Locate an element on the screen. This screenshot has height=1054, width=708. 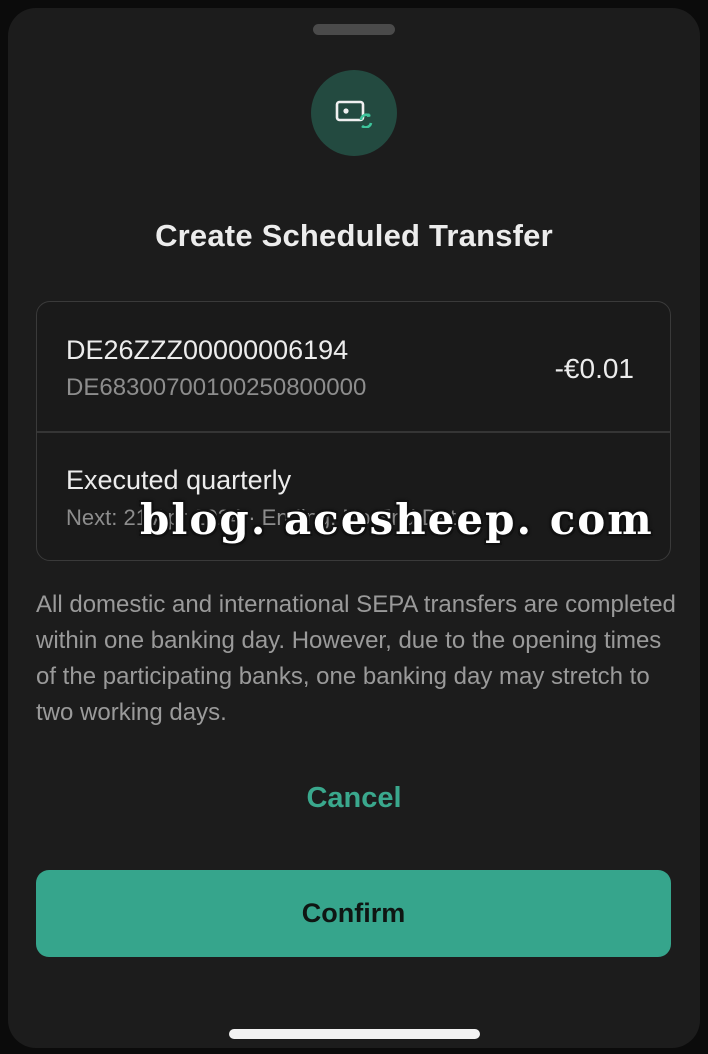
page-title: Create Scheduled Transfer is located at coordinates (354, 235).